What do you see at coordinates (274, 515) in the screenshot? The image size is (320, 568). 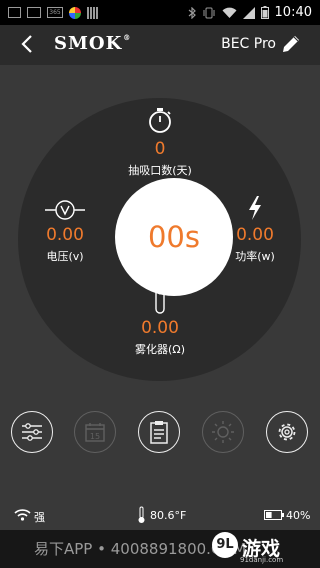 I see `device-battery-icon` at bounding box center [274, 515].